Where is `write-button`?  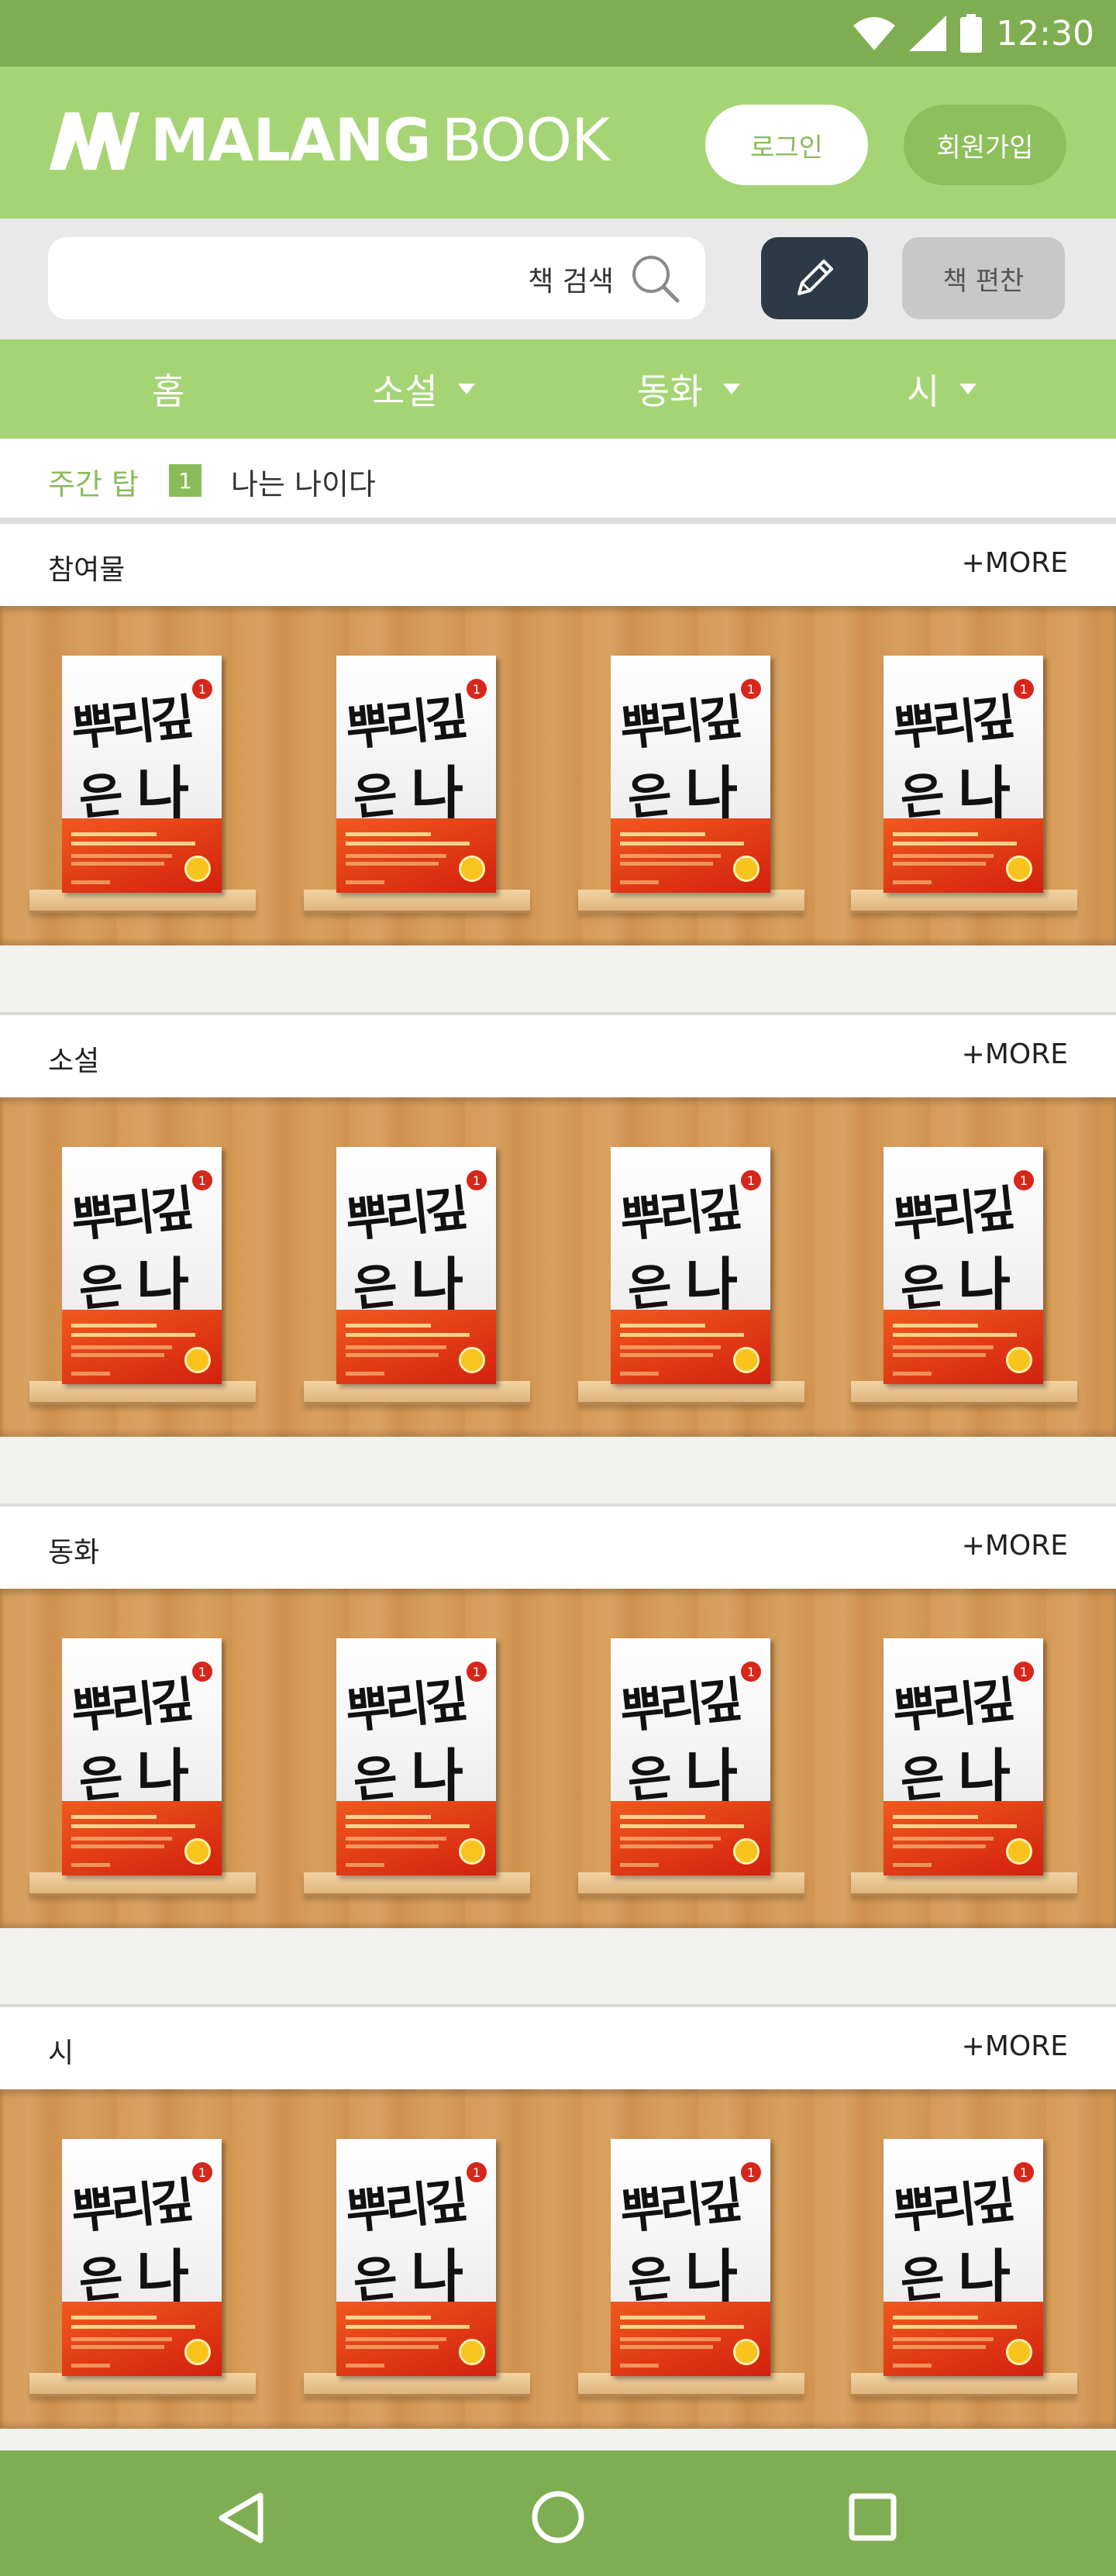 write-button is located at coordinates (814, 278).